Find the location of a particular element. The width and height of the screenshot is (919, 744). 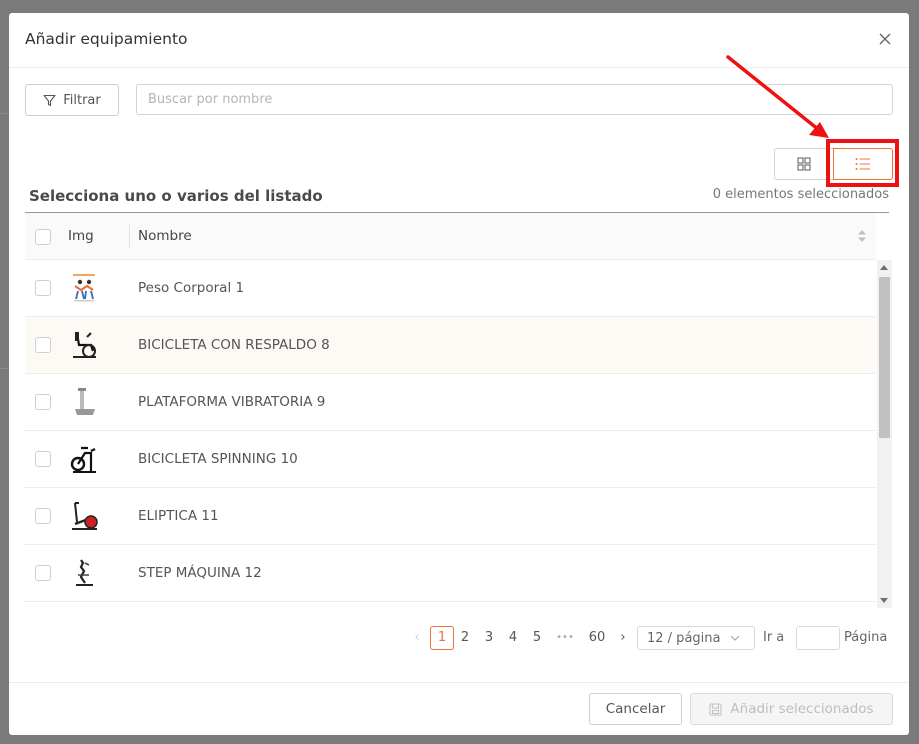

close-icon is located at coordinates (885, 39).